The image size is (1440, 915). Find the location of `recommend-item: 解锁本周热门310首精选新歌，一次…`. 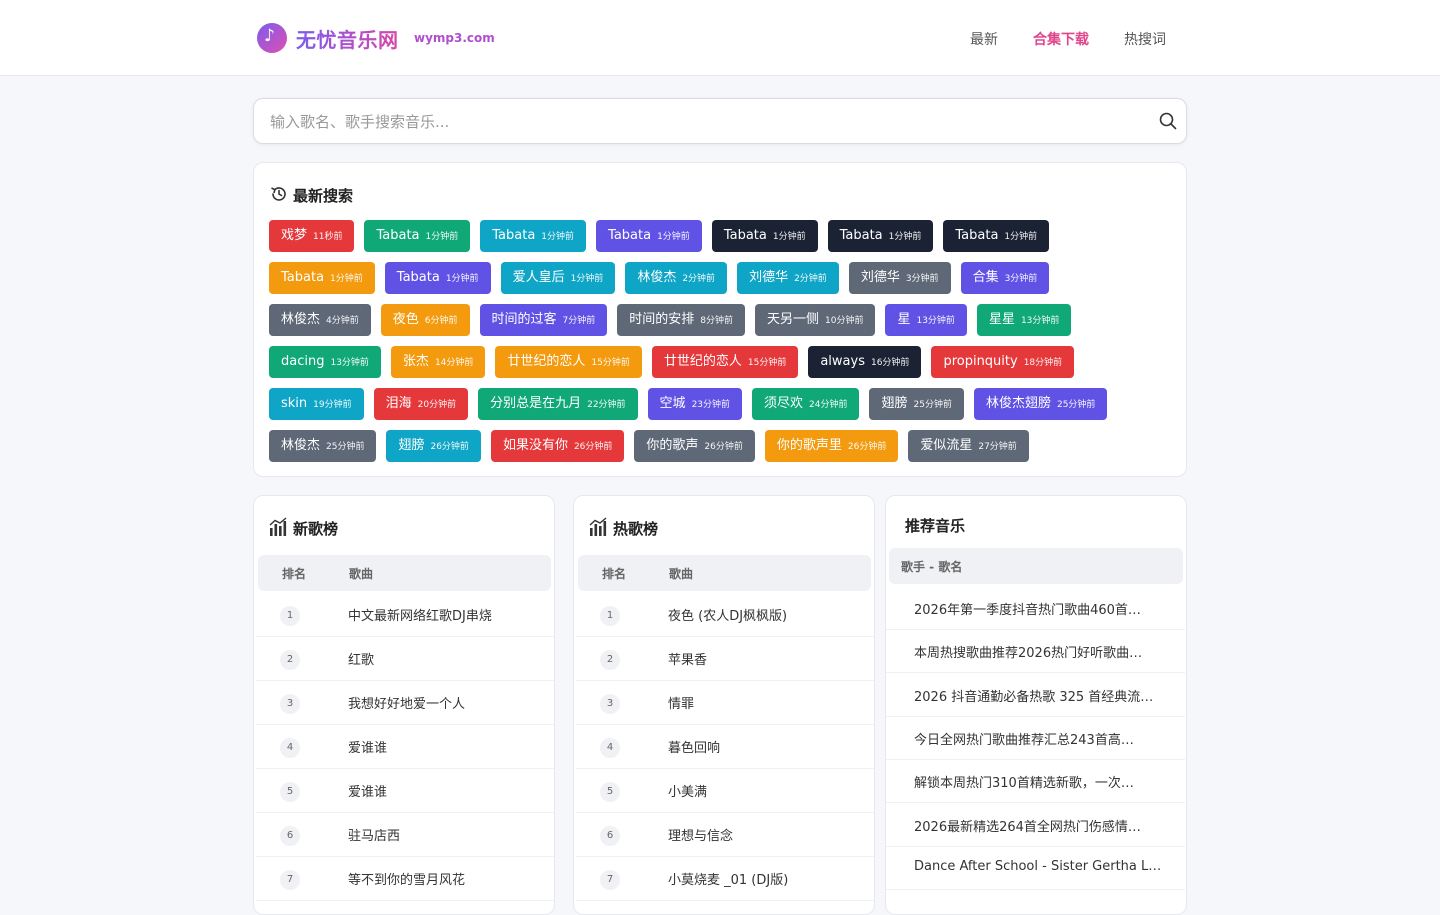

recommend-item: 解锁本周热门310首精选新歌，一次… is located at coordinates (1035, 782).